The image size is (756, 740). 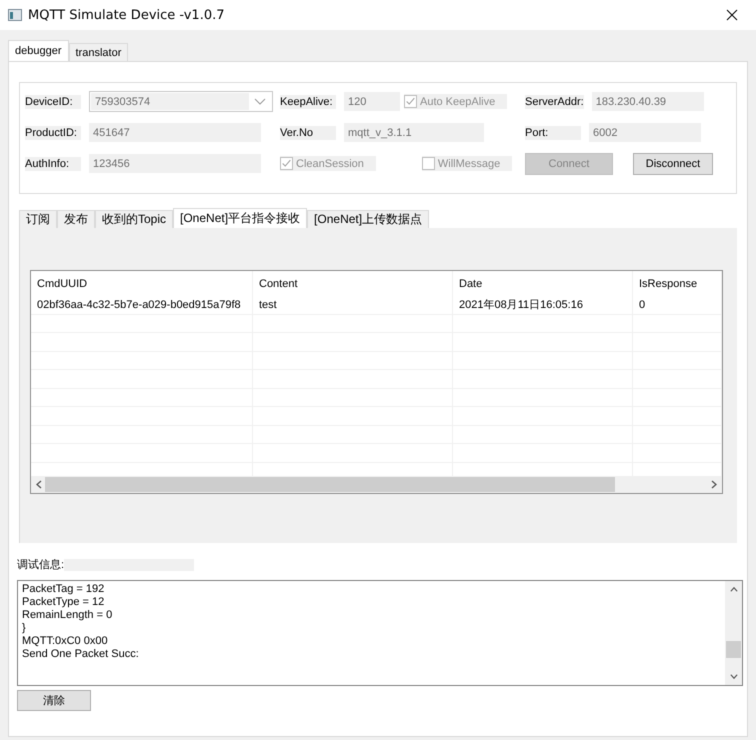 What do you see at coordinates (81, 654) in the screenshot?
I see `log-line: Send One Packet Succ:` at bounding box center [81, 654].